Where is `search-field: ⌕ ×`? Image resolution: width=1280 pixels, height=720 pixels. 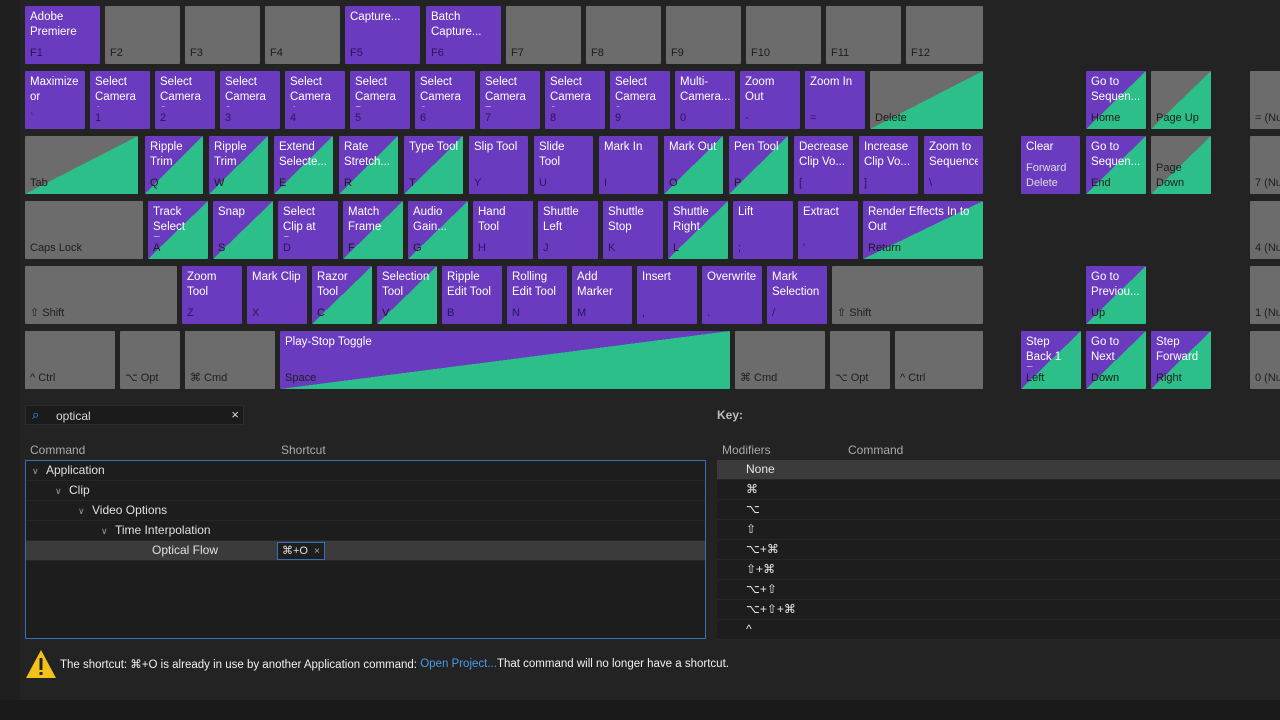
search-field: ⌕ × is located at coordinates (134, 415).